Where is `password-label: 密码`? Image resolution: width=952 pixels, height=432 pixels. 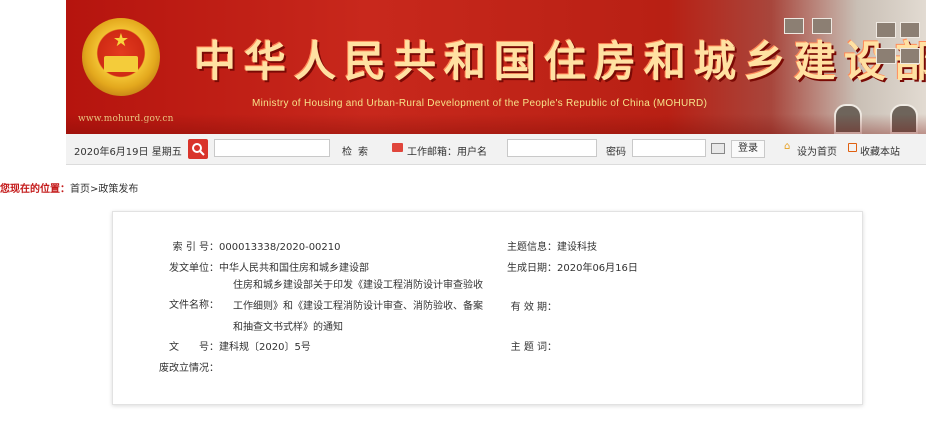
password-label: 密码 is located at coordinates (616, 152).